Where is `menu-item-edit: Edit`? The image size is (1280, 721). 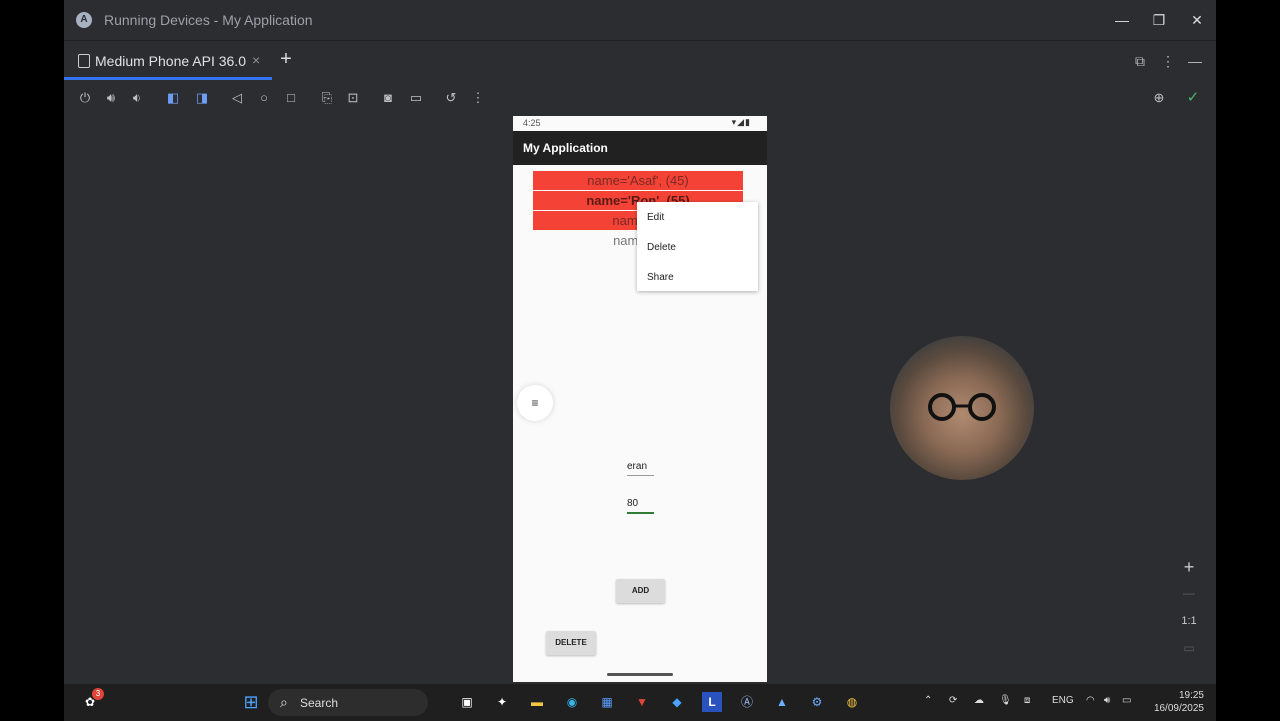 menu-item-edit: Edit is located at coordinates (655, 217).